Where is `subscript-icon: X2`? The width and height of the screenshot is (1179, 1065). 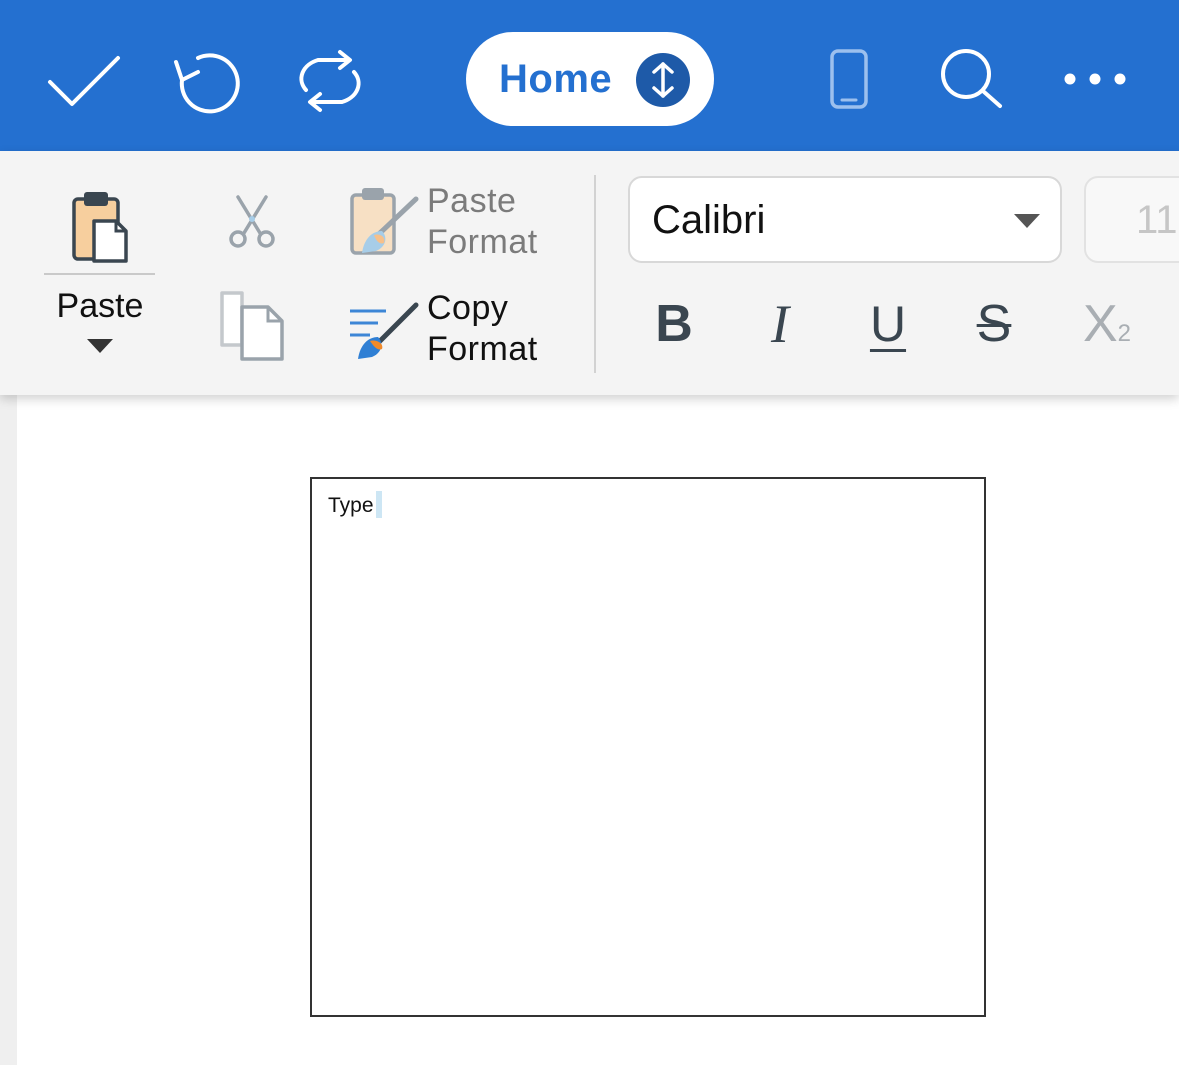
subscript-icon: X2 is located at coordinates (1107, 324).